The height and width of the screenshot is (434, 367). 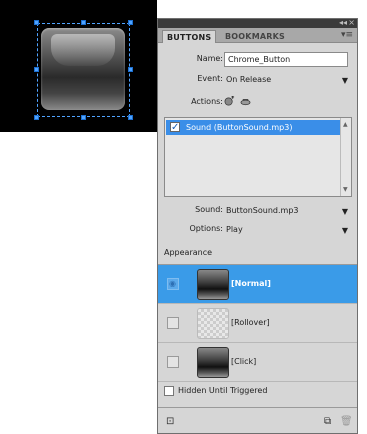 I want to click on actions-label: Actions:, so click(x=207, y=101).